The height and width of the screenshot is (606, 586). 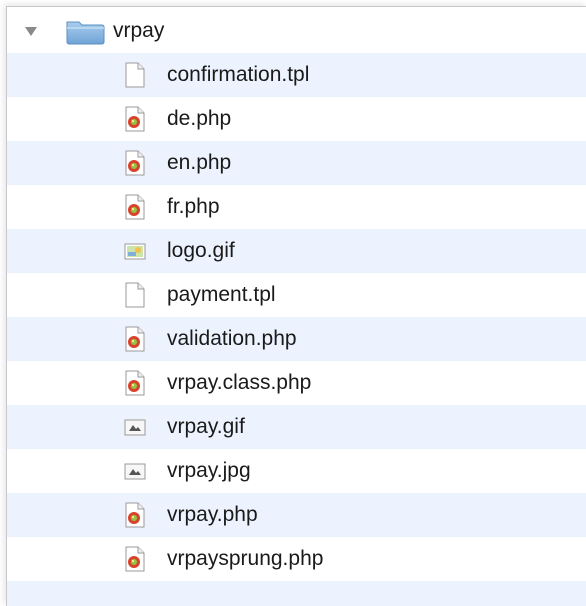 What do you see at coordinates (296, 207) in the screenshot?
I see `file-row: fr.php` at bounding box center [296, 207].